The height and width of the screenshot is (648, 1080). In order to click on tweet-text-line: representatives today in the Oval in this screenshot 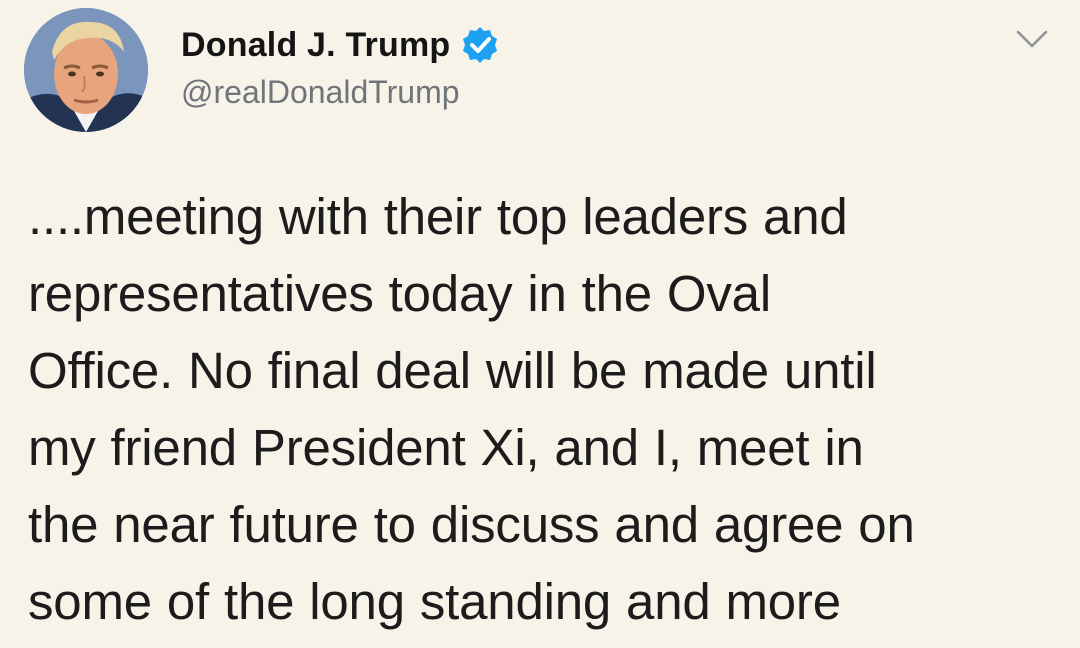, I will do `click(399, 293)`.